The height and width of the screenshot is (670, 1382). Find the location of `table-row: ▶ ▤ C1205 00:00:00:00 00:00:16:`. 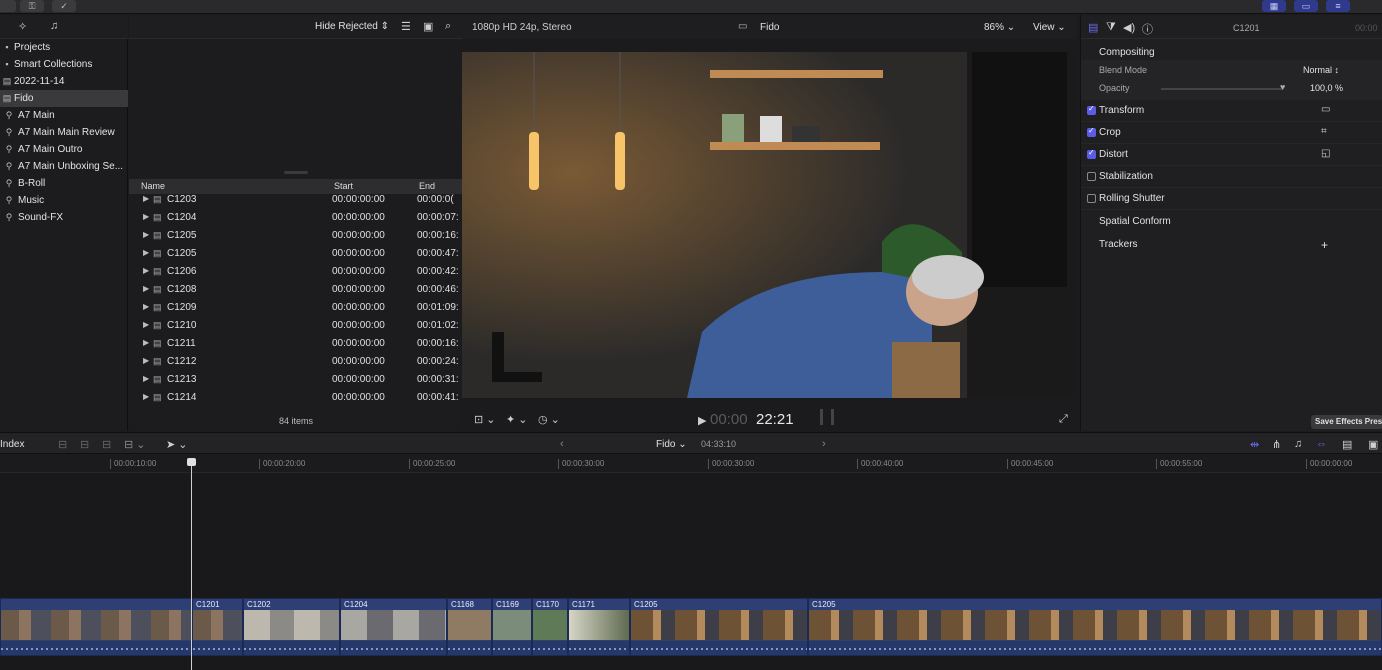

table-row: ▶ ▤ C1205 00:00:00:00 00:00:16: is located at coordinates (295, 236).